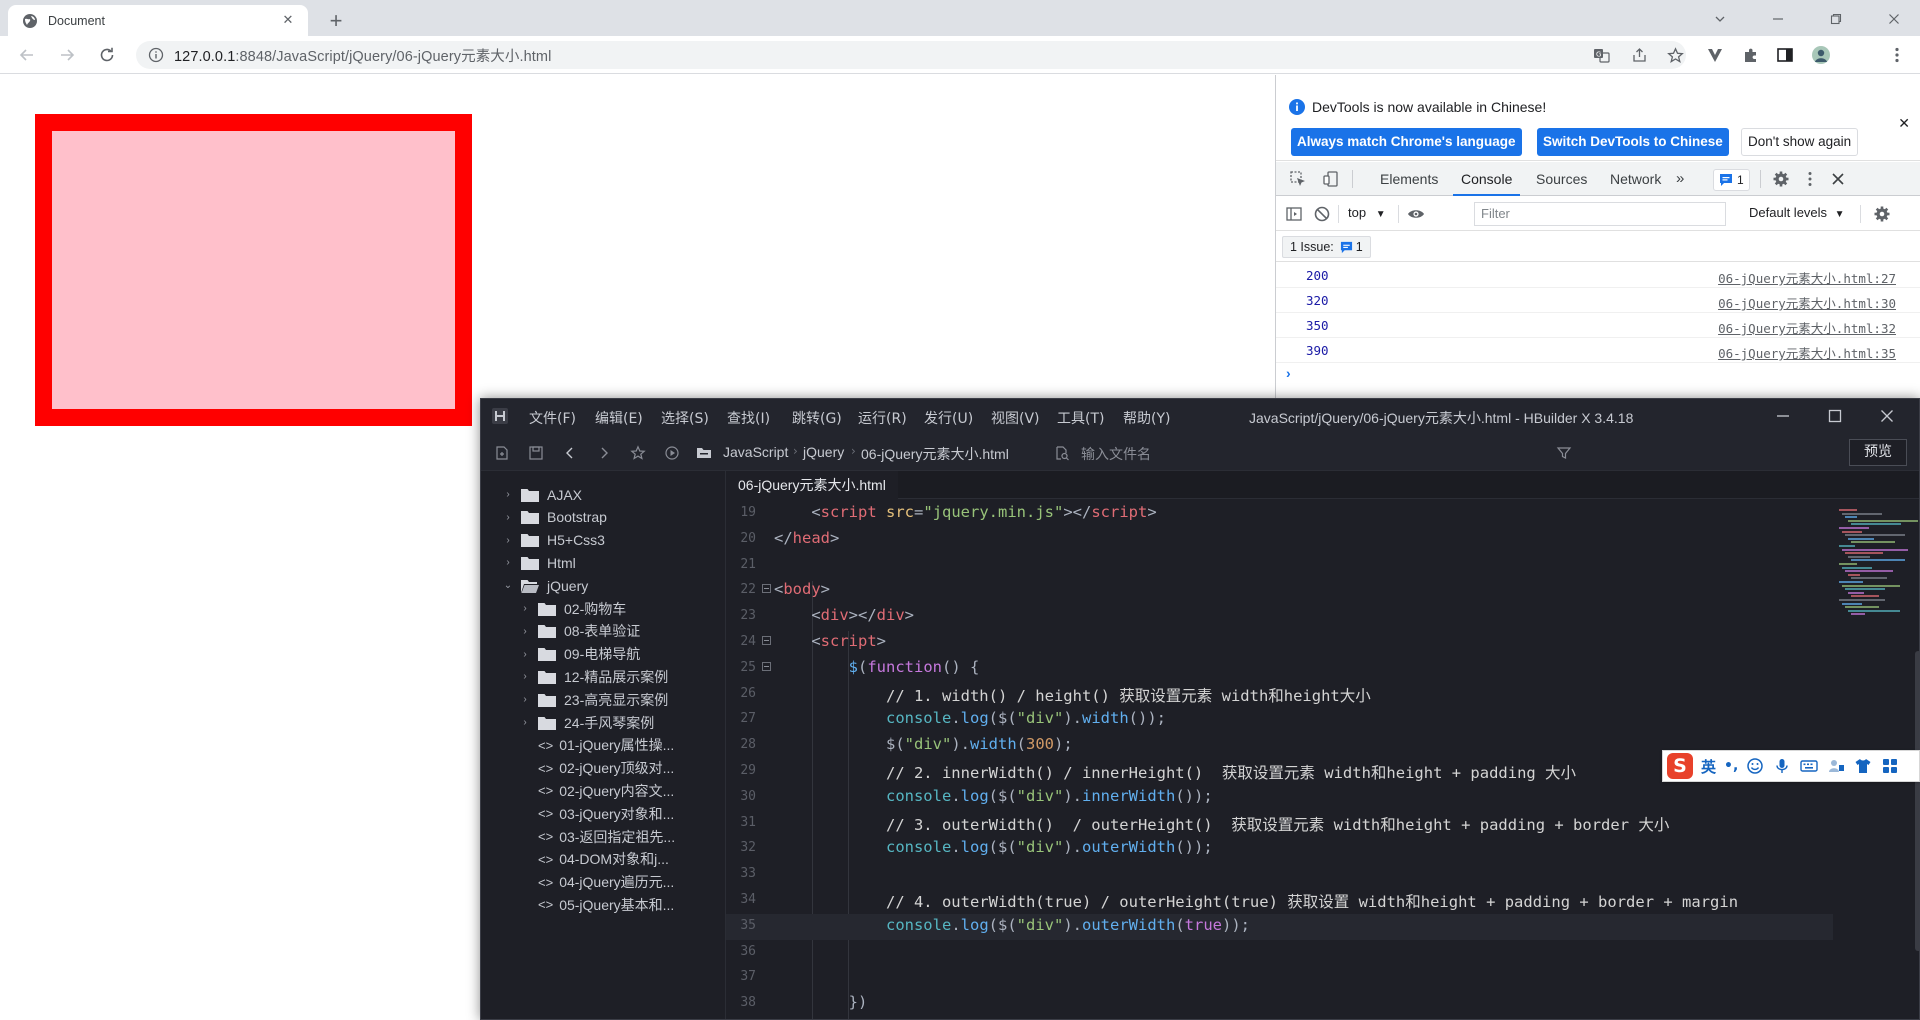 The image size is (1920, 1020). I want to click on menu-view: 视图(V), so click(1015, 418).